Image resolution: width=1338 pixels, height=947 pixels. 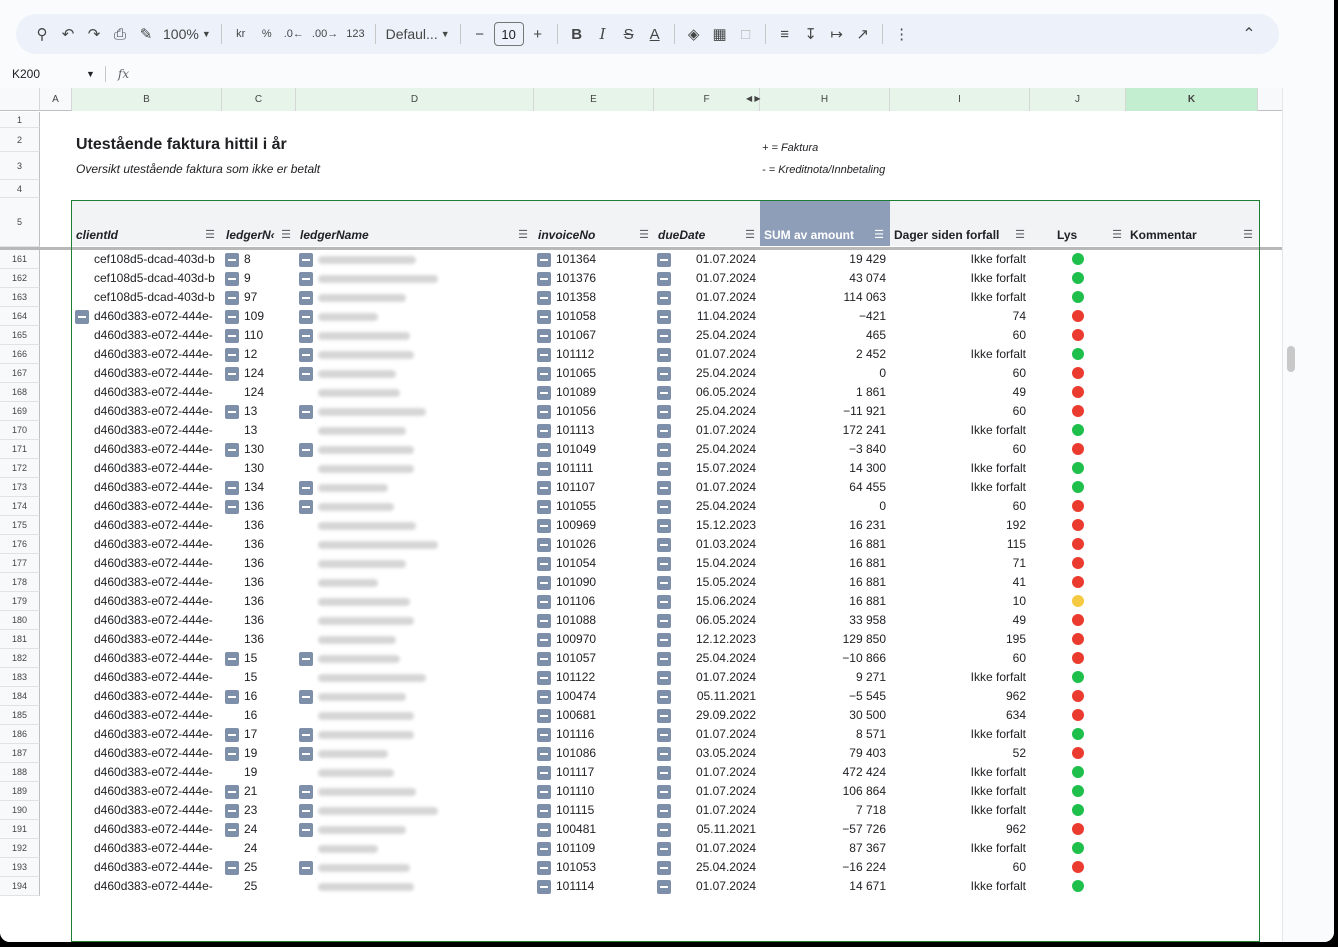 I want to click on column-header-j: J, so click(x=1078, y=99).